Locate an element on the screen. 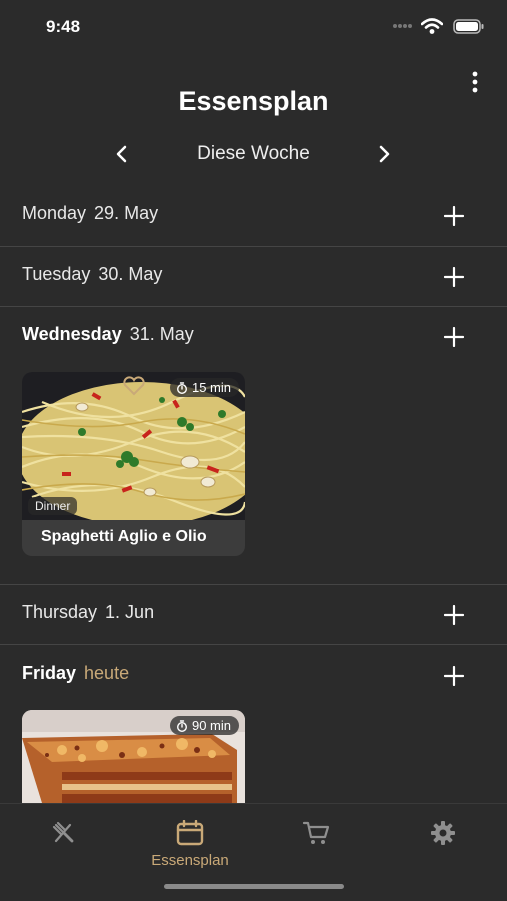 The image size is (507, 901). duration-badge: 15 min is located at coordinates (204, 387).